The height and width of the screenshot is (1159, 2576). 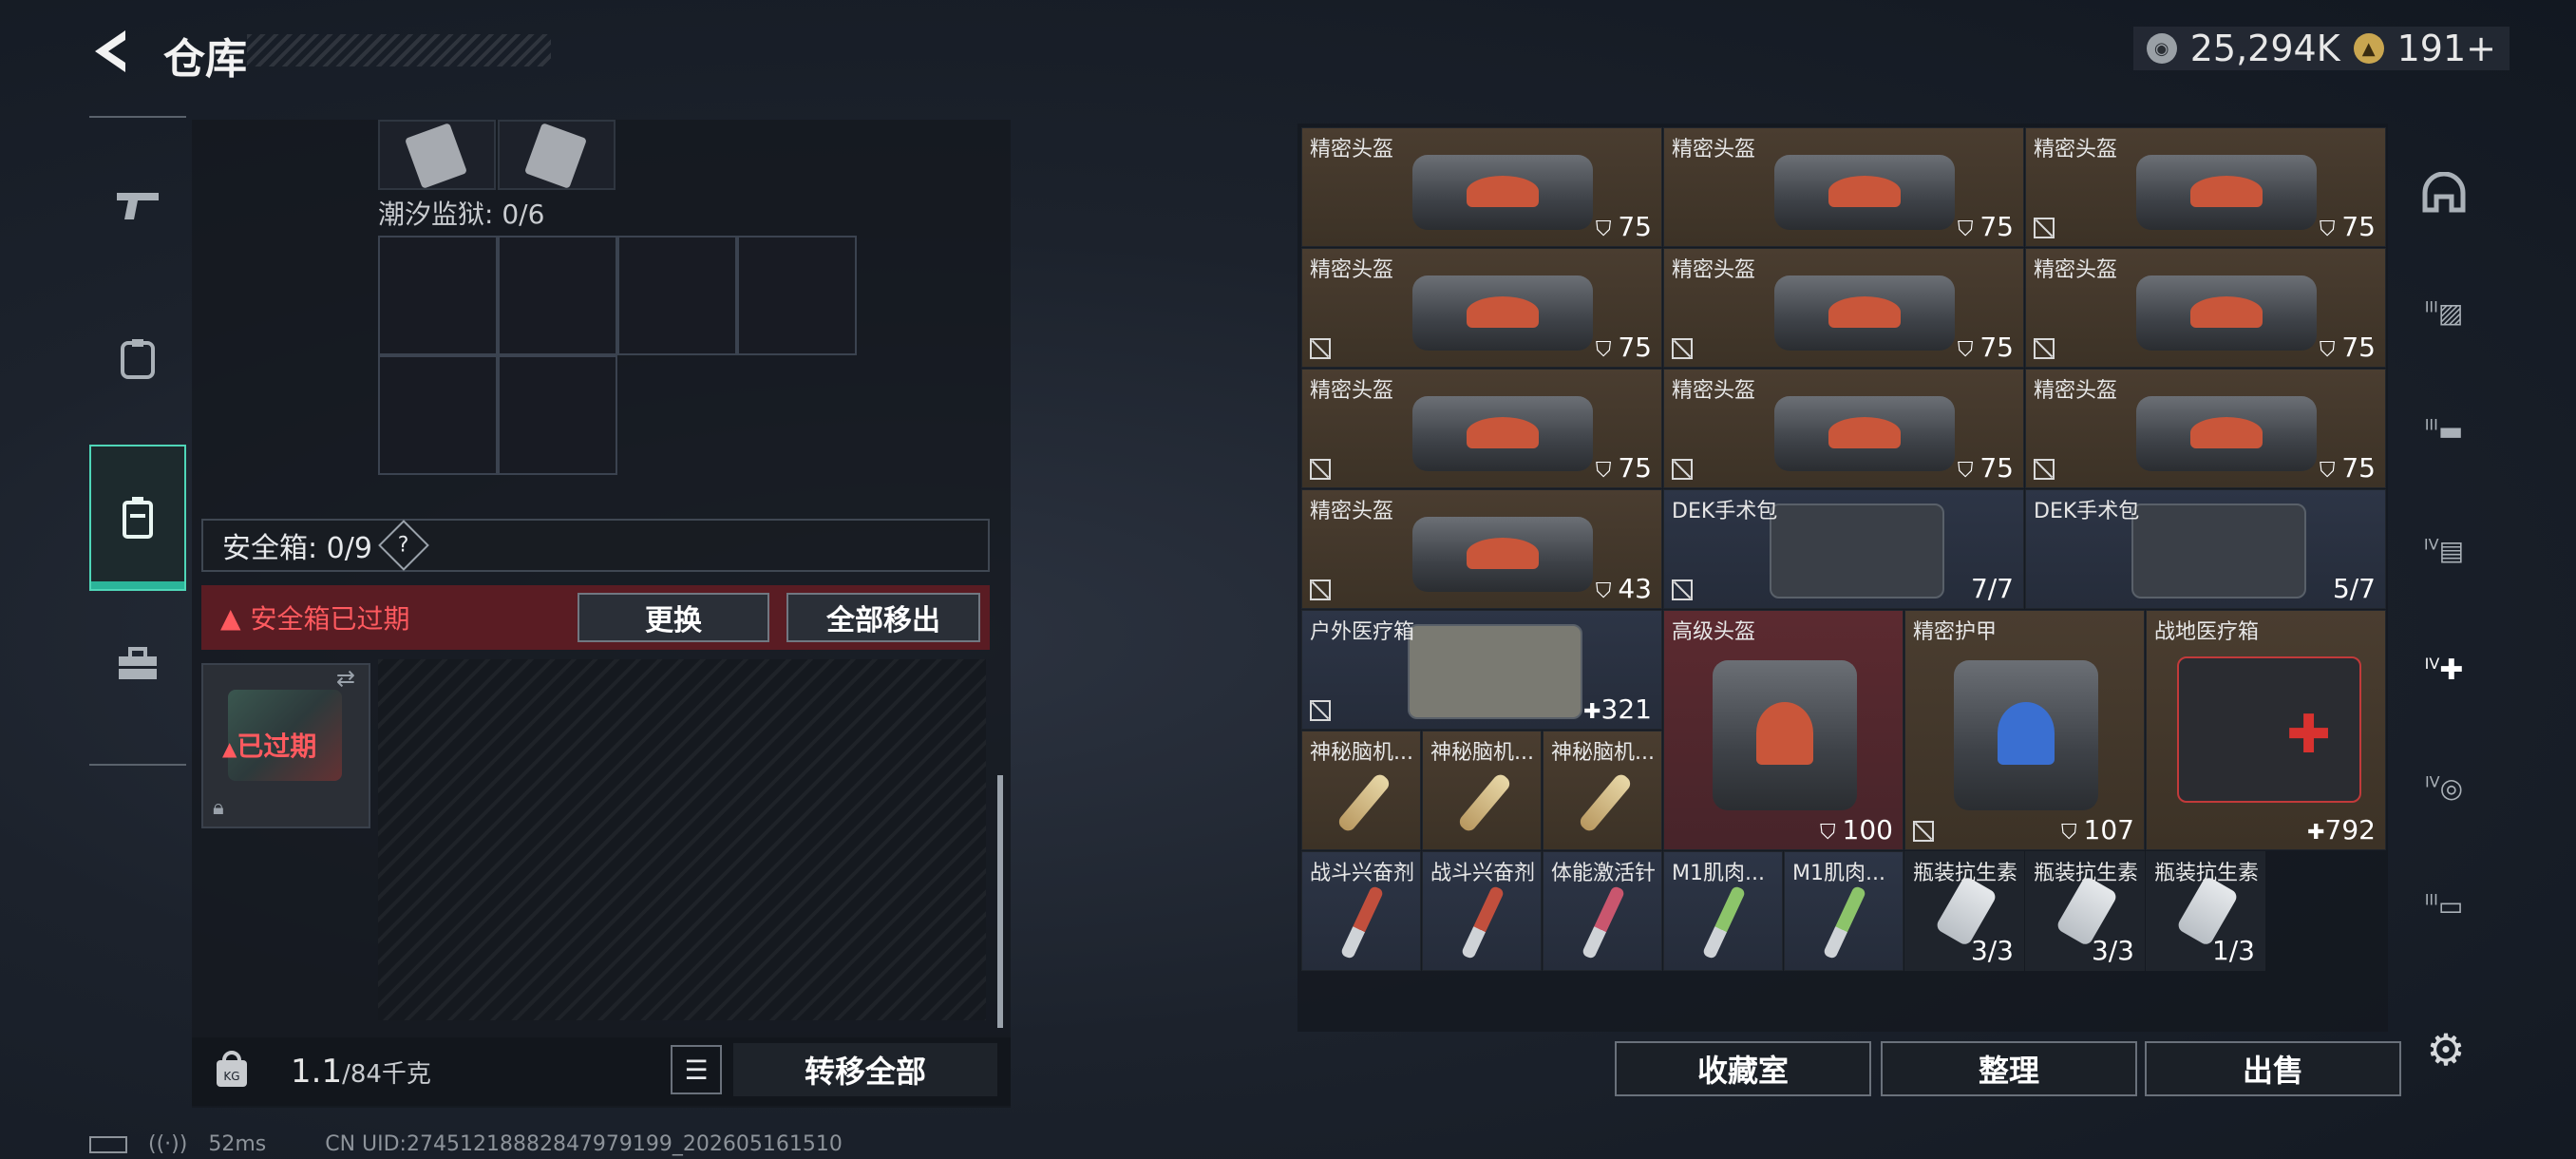 I want to click on armor-tab, so click(x=137, y=358).